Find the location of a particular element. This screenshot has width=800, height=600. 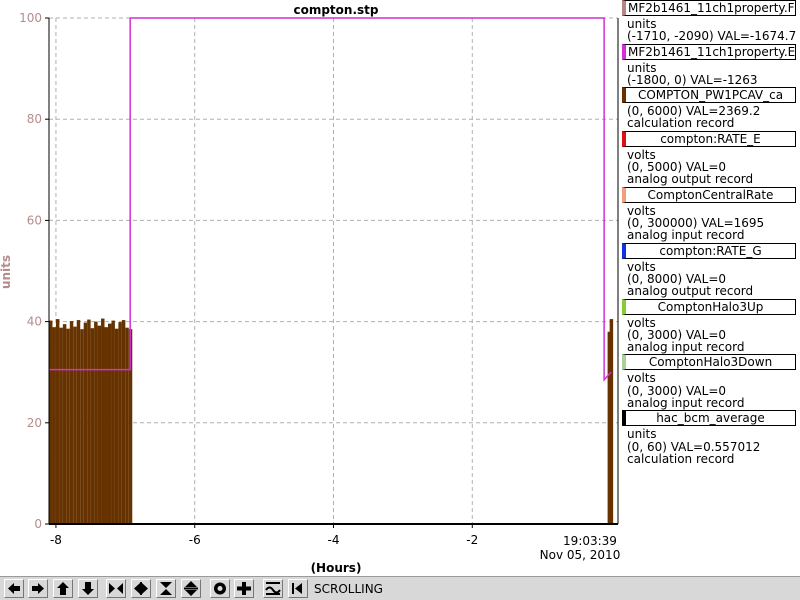

circle-target-icon is located at coordinates (220, 588).